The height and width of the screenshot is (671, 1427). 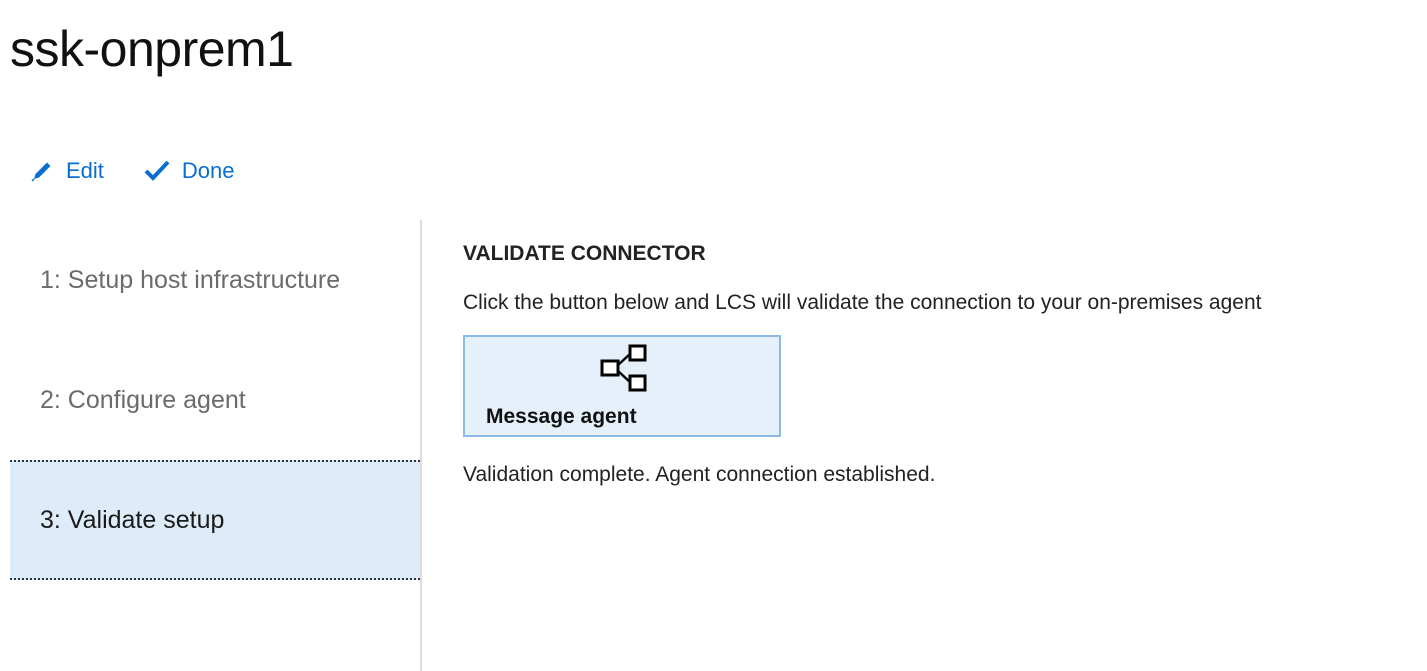 I want to click on edit-label: Edit, so click(x=85, y=170).